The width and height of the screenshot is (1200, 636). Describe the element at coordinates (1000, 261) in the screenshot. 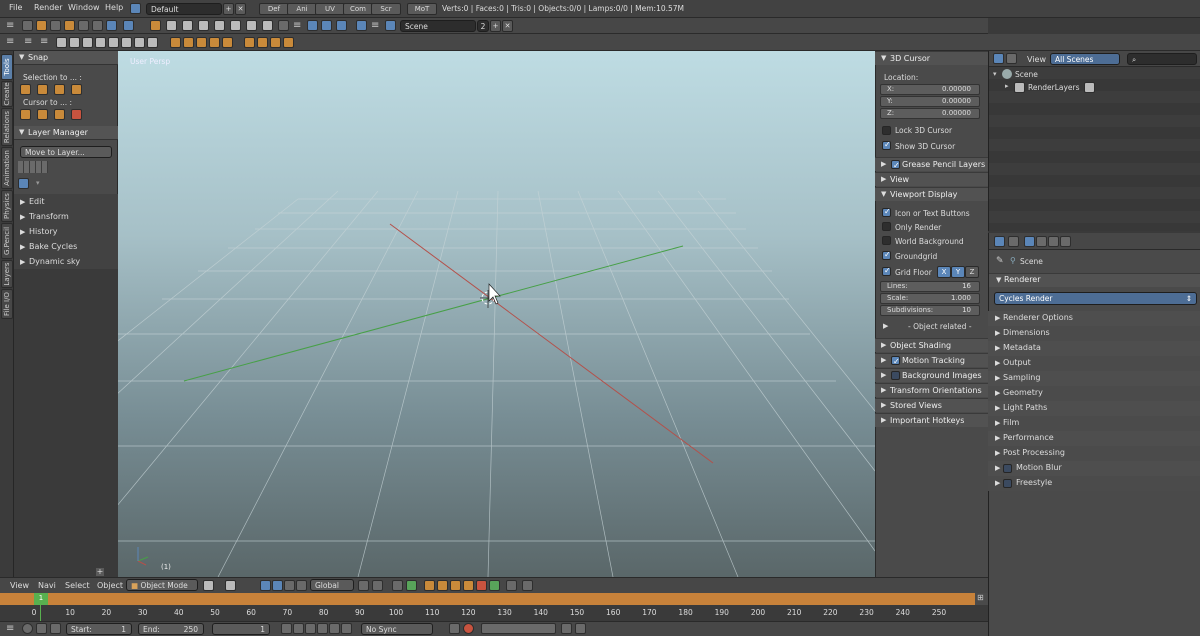

I see `pin-icon: ✎` at that location.